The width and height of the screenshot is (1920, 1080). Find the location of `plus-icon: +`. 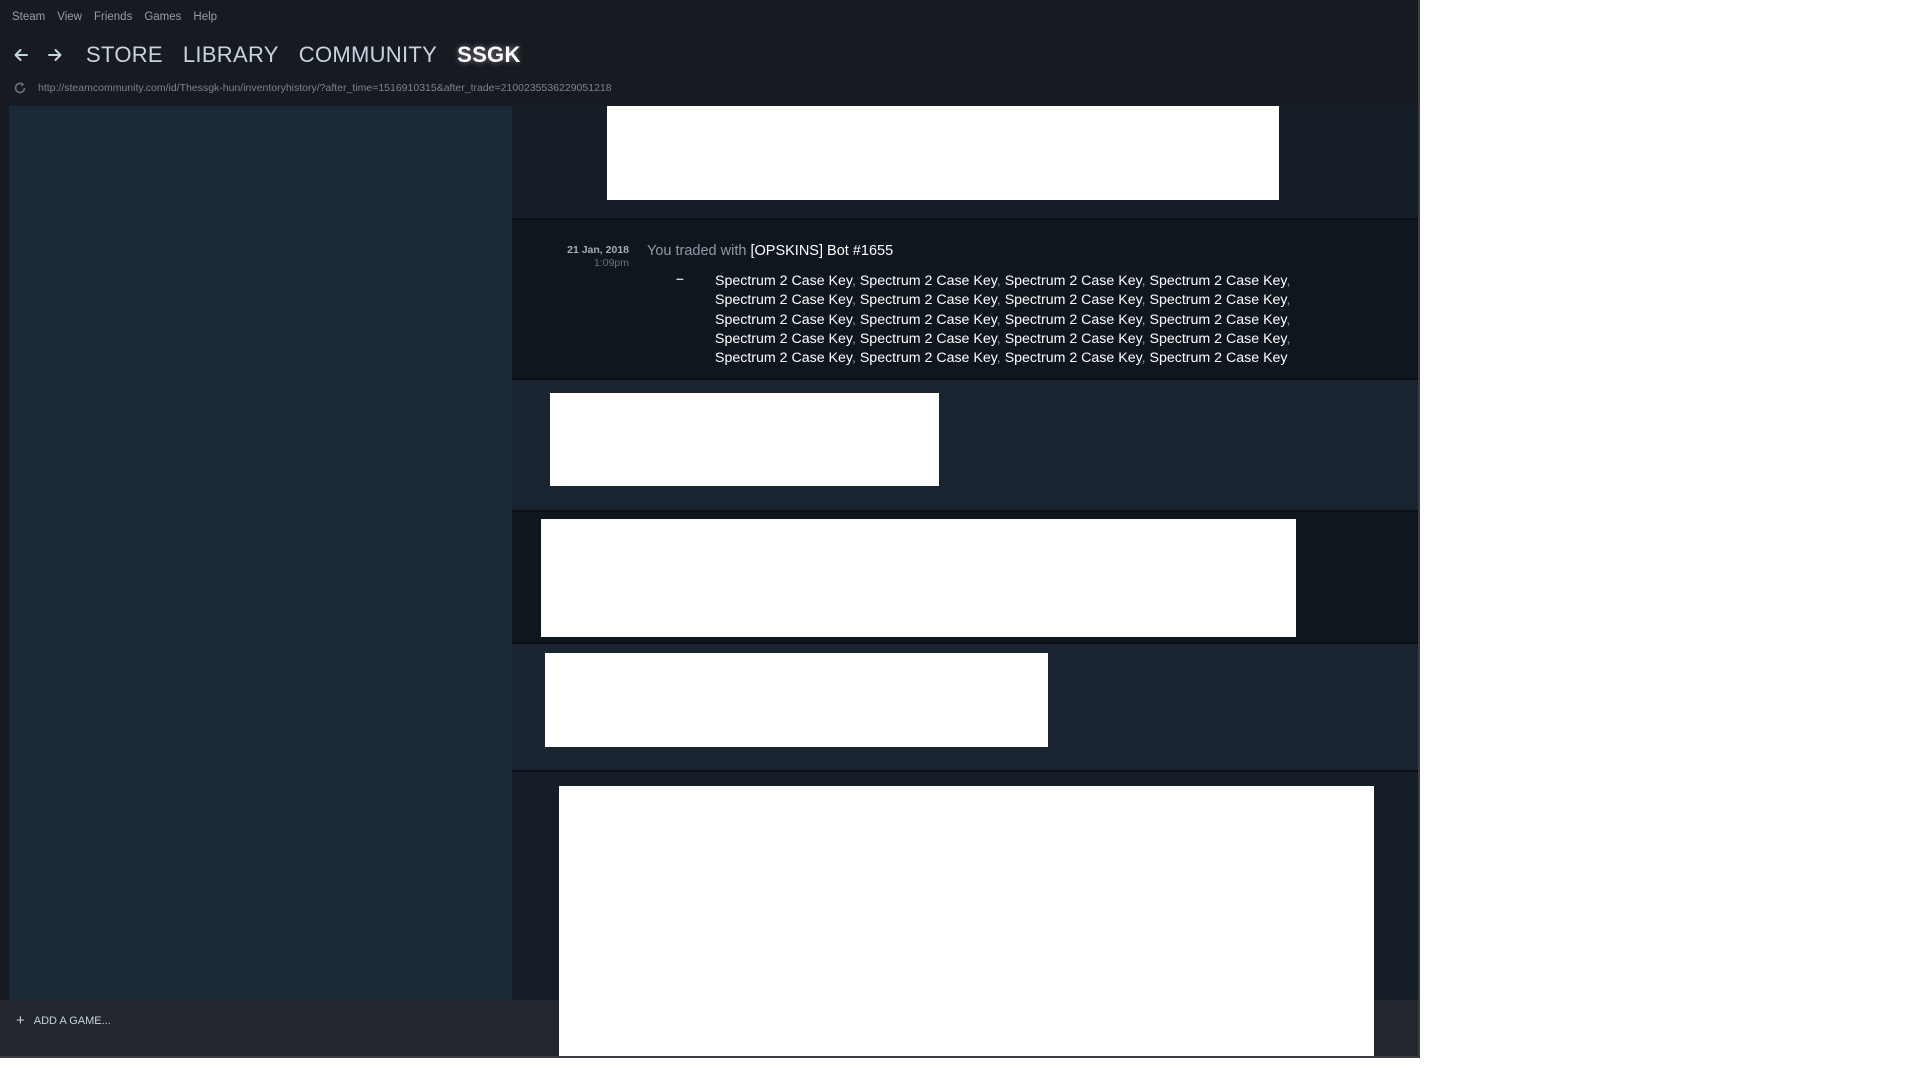

plus-icon: + is located at coordinates (20, 1020).